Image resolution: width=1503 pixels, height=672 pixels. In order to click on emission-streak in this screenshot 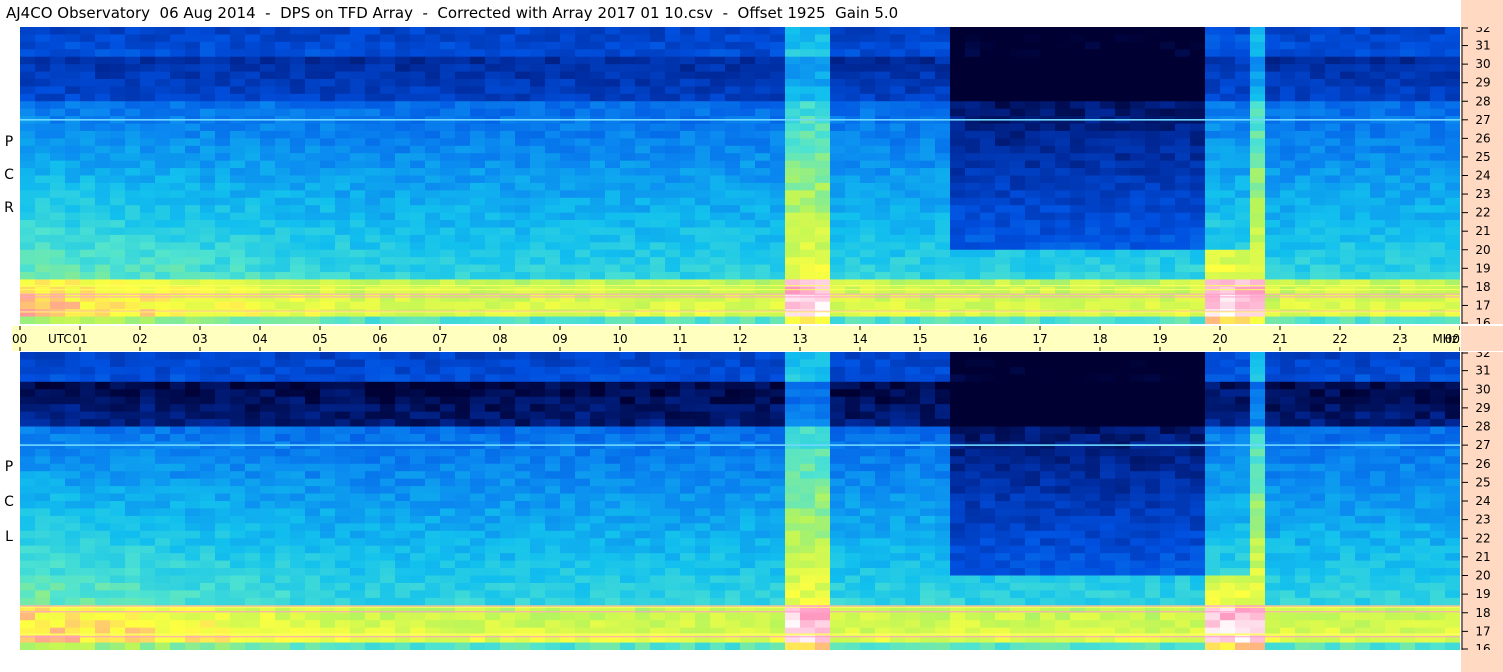, I will do `click(740, 294)`.